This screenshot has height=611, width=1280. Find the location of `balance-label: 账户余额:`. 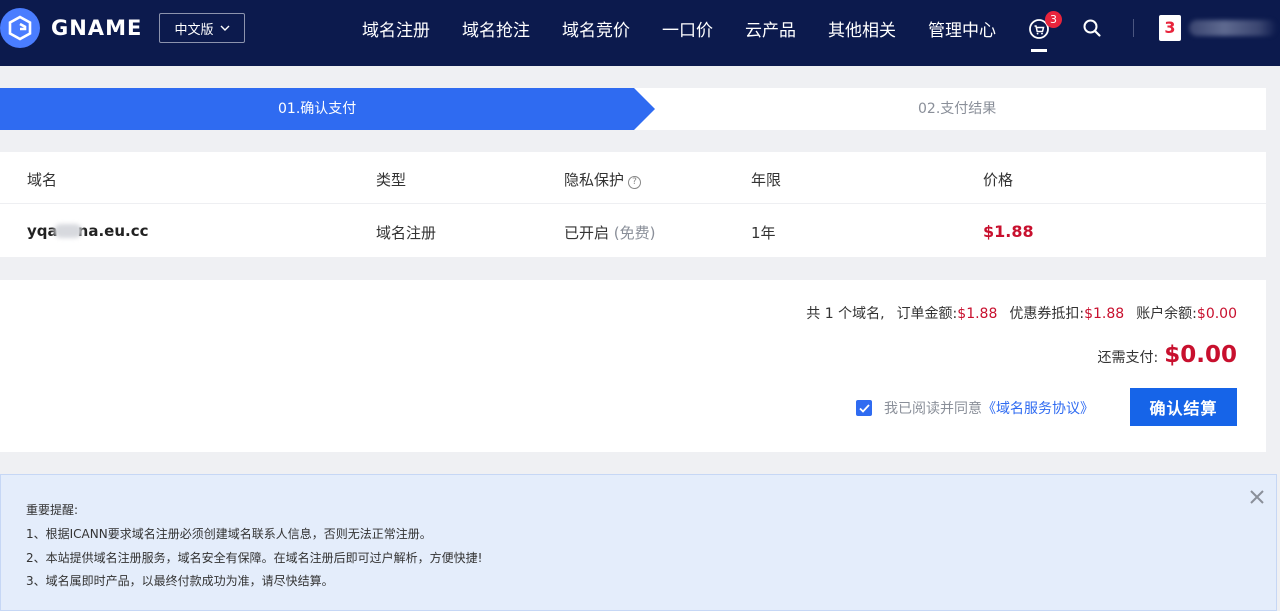

balance-label: 账户余额: is located at coordinates (1166, 314).